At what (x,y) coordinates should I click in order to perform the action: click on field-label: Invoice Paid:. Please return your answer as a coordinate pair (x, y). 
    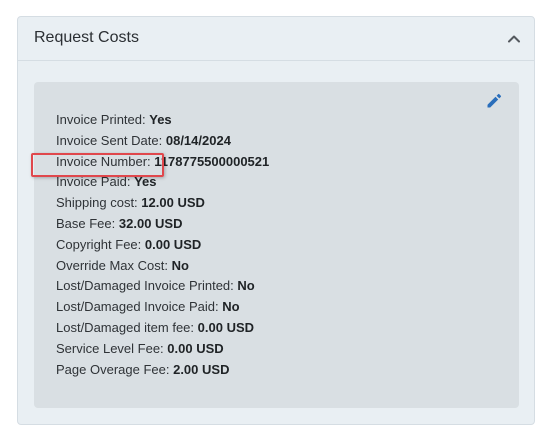
    Looking at the image, I should click on (93, 182).